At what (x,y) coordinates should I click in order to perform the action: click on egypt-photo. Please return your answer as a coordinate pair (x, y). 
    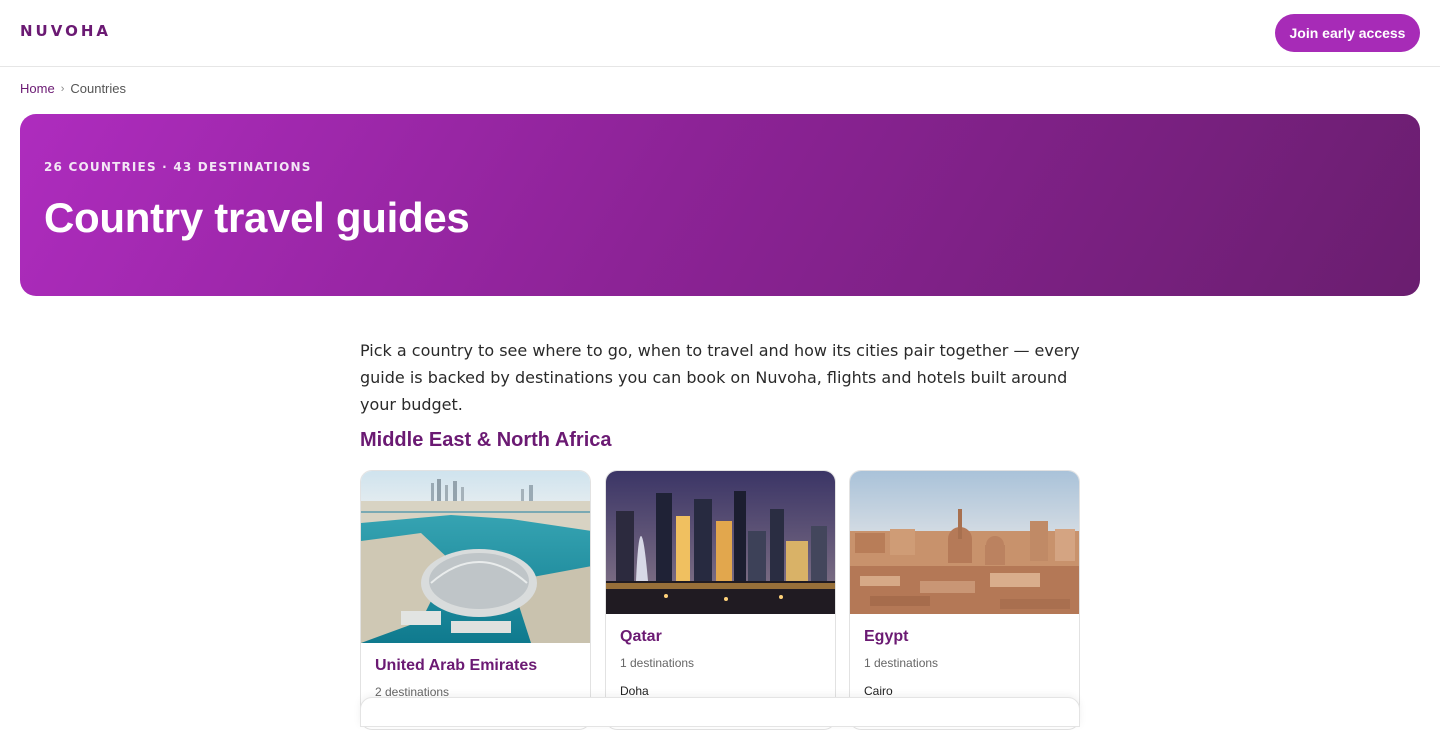
    Looking at the image, I should click on (964, 542).